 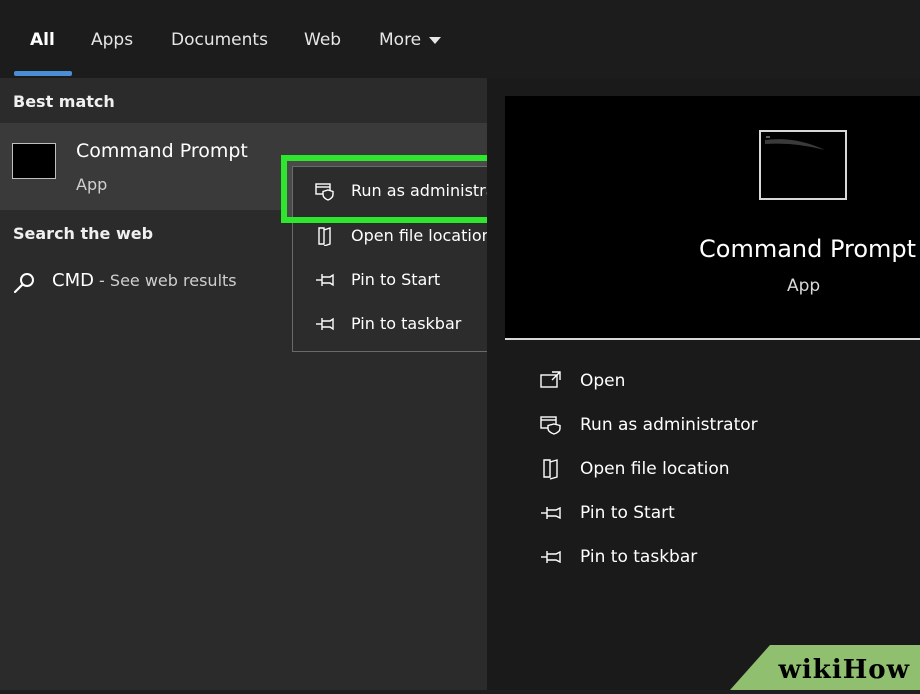 What do you see at coordinates (92, 184) in the screenshot?
I see `best-match-subtitle: App` at bounding box center [92, 184].